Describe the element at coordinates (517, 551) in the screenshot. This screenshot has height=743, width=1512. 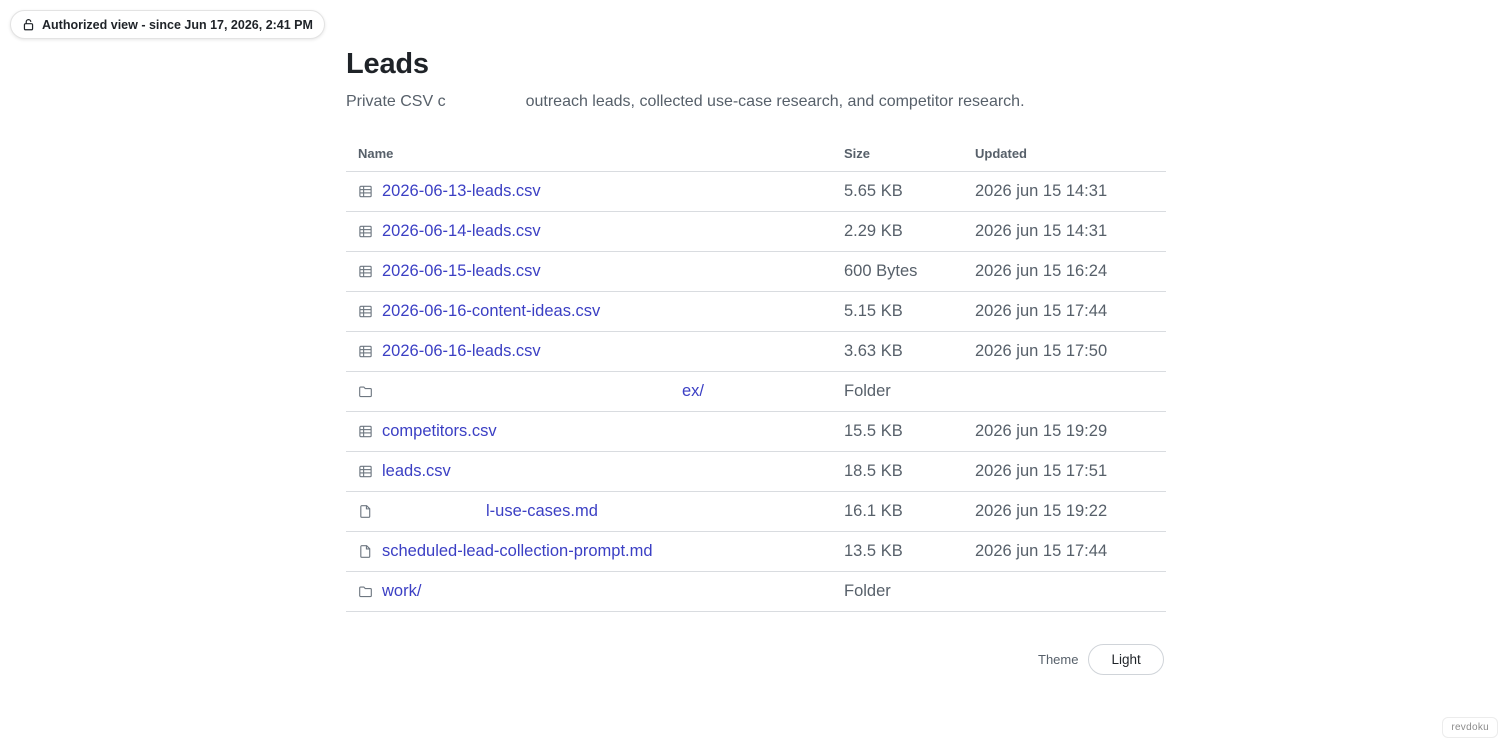
I see `file-link: scheduled-lead-collection-prompt.md` at that location.